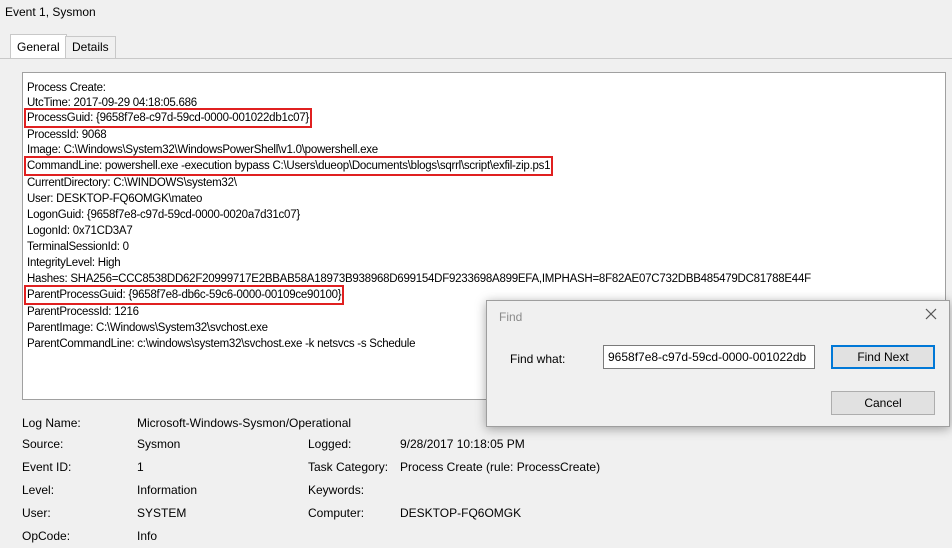  I want to click on opcode-value: Info, so click(147, 536).